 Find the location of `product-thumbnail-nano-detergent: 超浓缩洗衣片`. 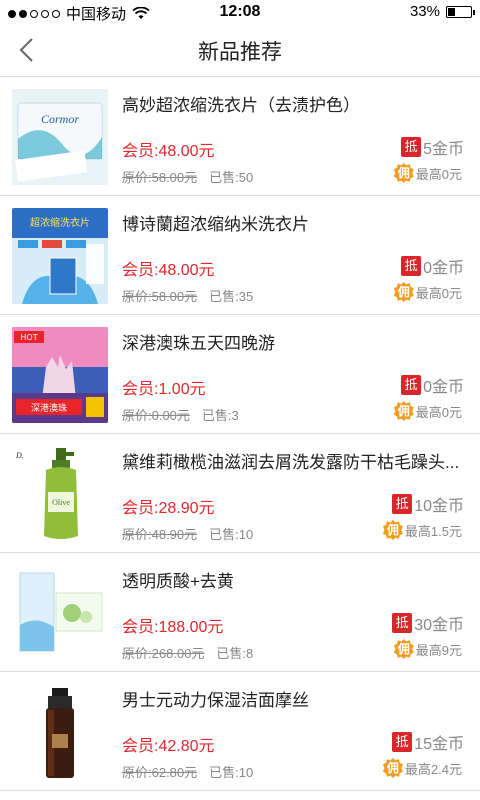

product-thumbnail-nano-detergent: 超浓缩洗衣片 is located at coordinates (60, 256).